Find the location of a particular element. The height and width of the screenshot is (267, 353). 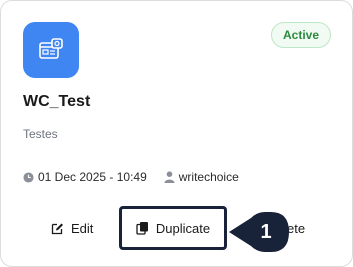

duplicate-label: Duplicate is located at coordinates (183, 228).